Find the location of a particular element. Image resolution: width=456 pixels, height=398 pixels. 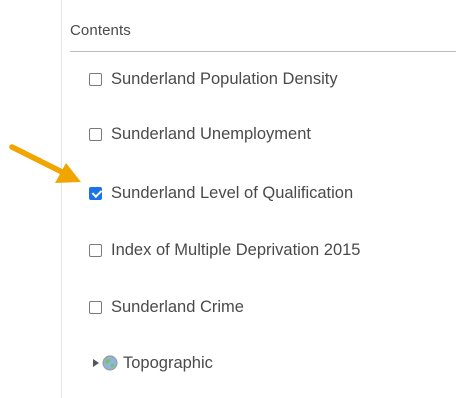

layer-label: Sunderland Unemployment is located at coordinates (211, 133).